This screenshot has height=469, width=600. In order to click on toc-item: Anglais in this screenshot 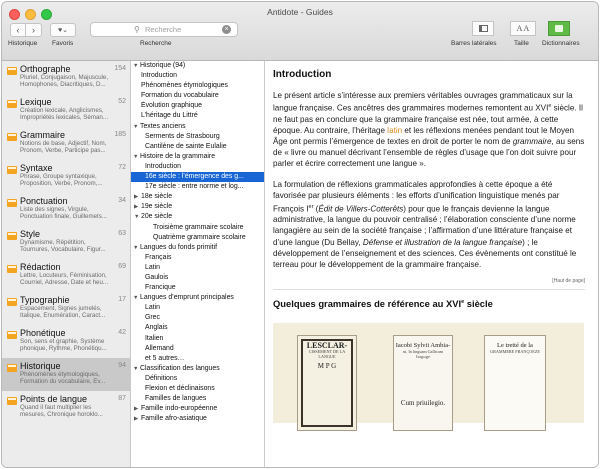, I will do `click(197, 328)`.